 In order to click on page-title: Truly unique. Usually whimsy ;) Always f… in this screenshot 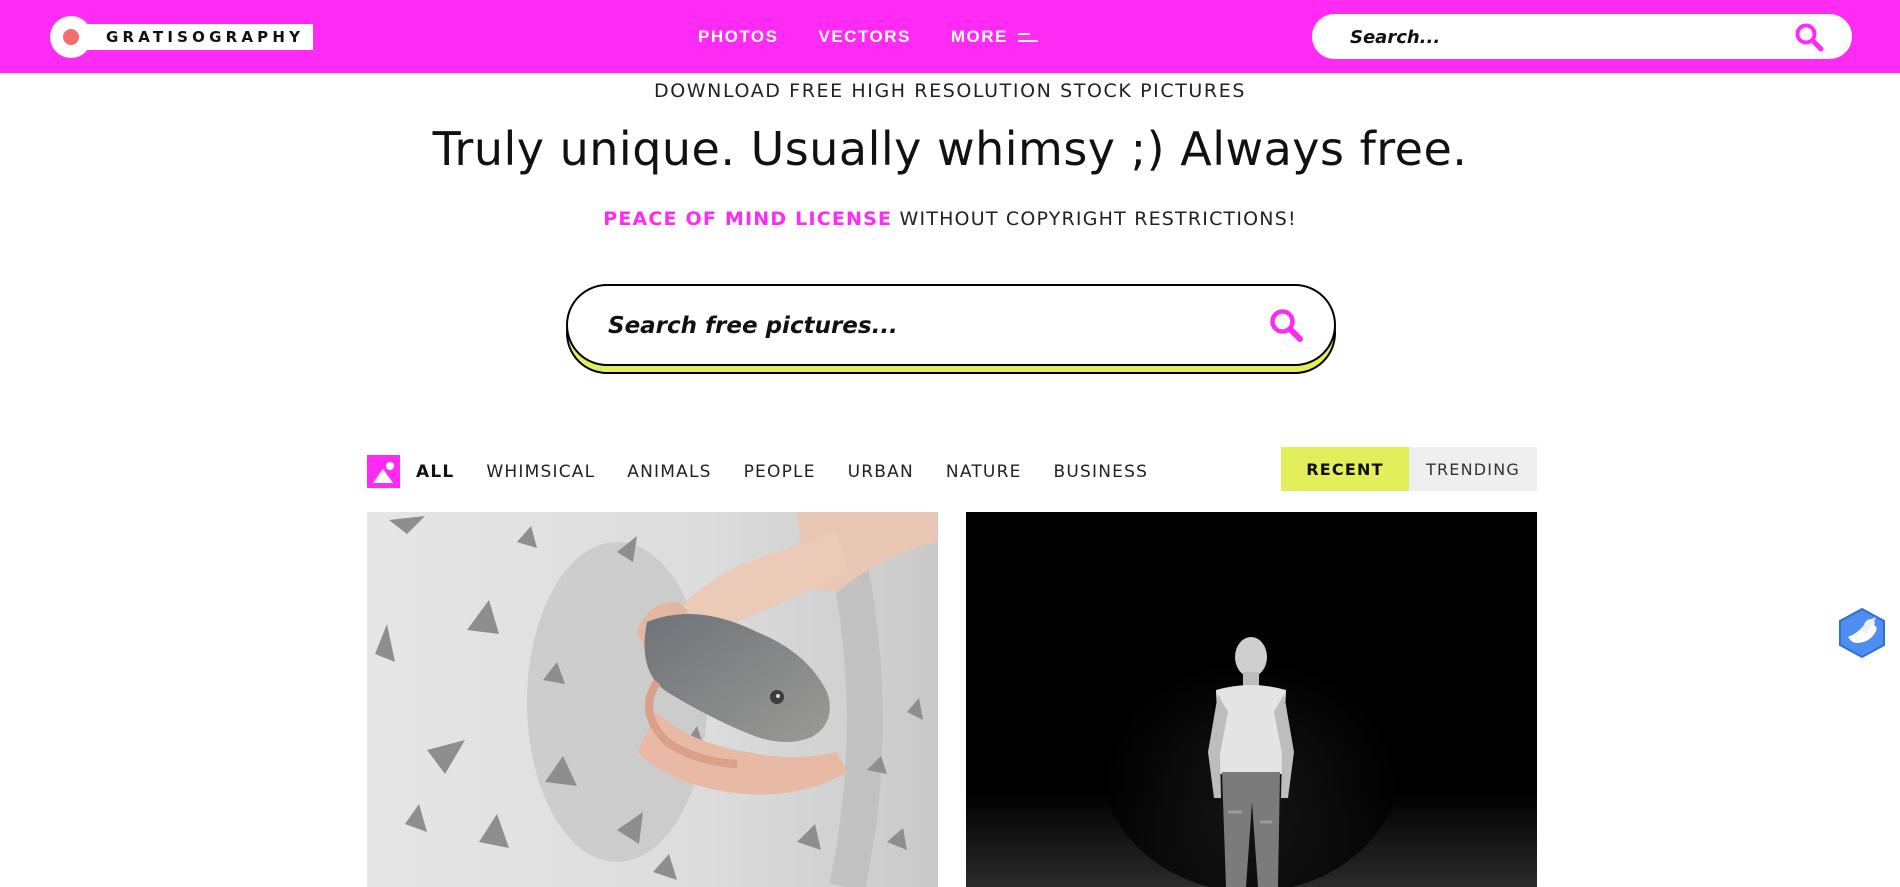, I will do `click(950, 149)`.